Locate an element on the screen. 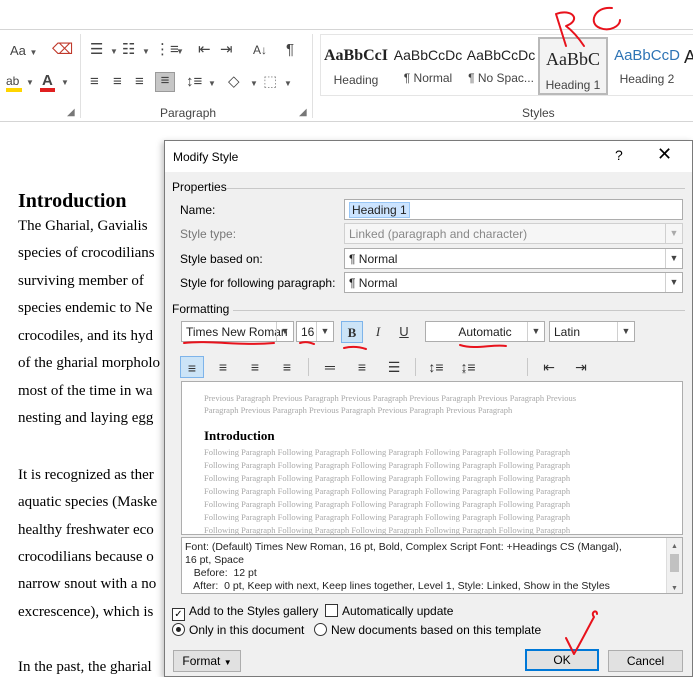 The height and width of the screenshot is (677, 693). close-icon: ✕ is located at coordinates (664, 154).